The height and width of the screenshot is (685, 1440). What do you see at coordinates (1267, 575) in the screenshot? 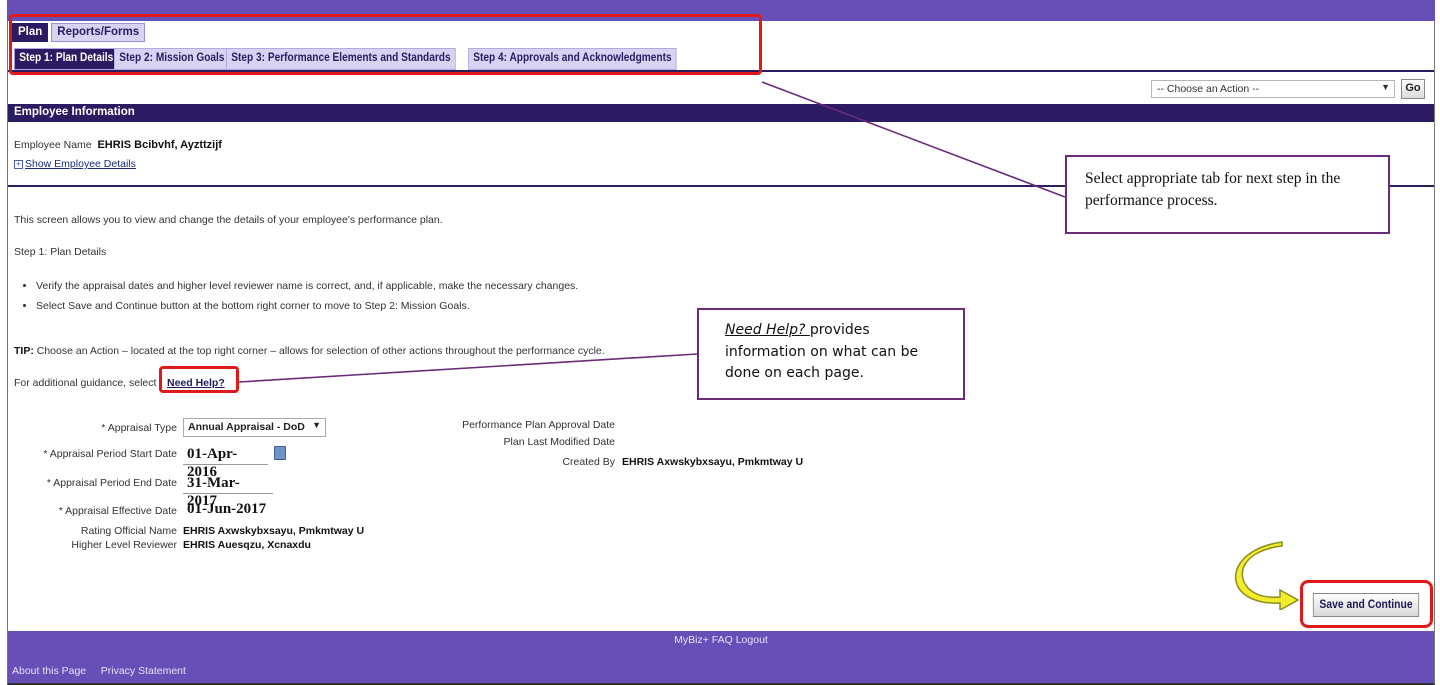
I see `curved-arrow-icon` at bounding box center [1267, 575].